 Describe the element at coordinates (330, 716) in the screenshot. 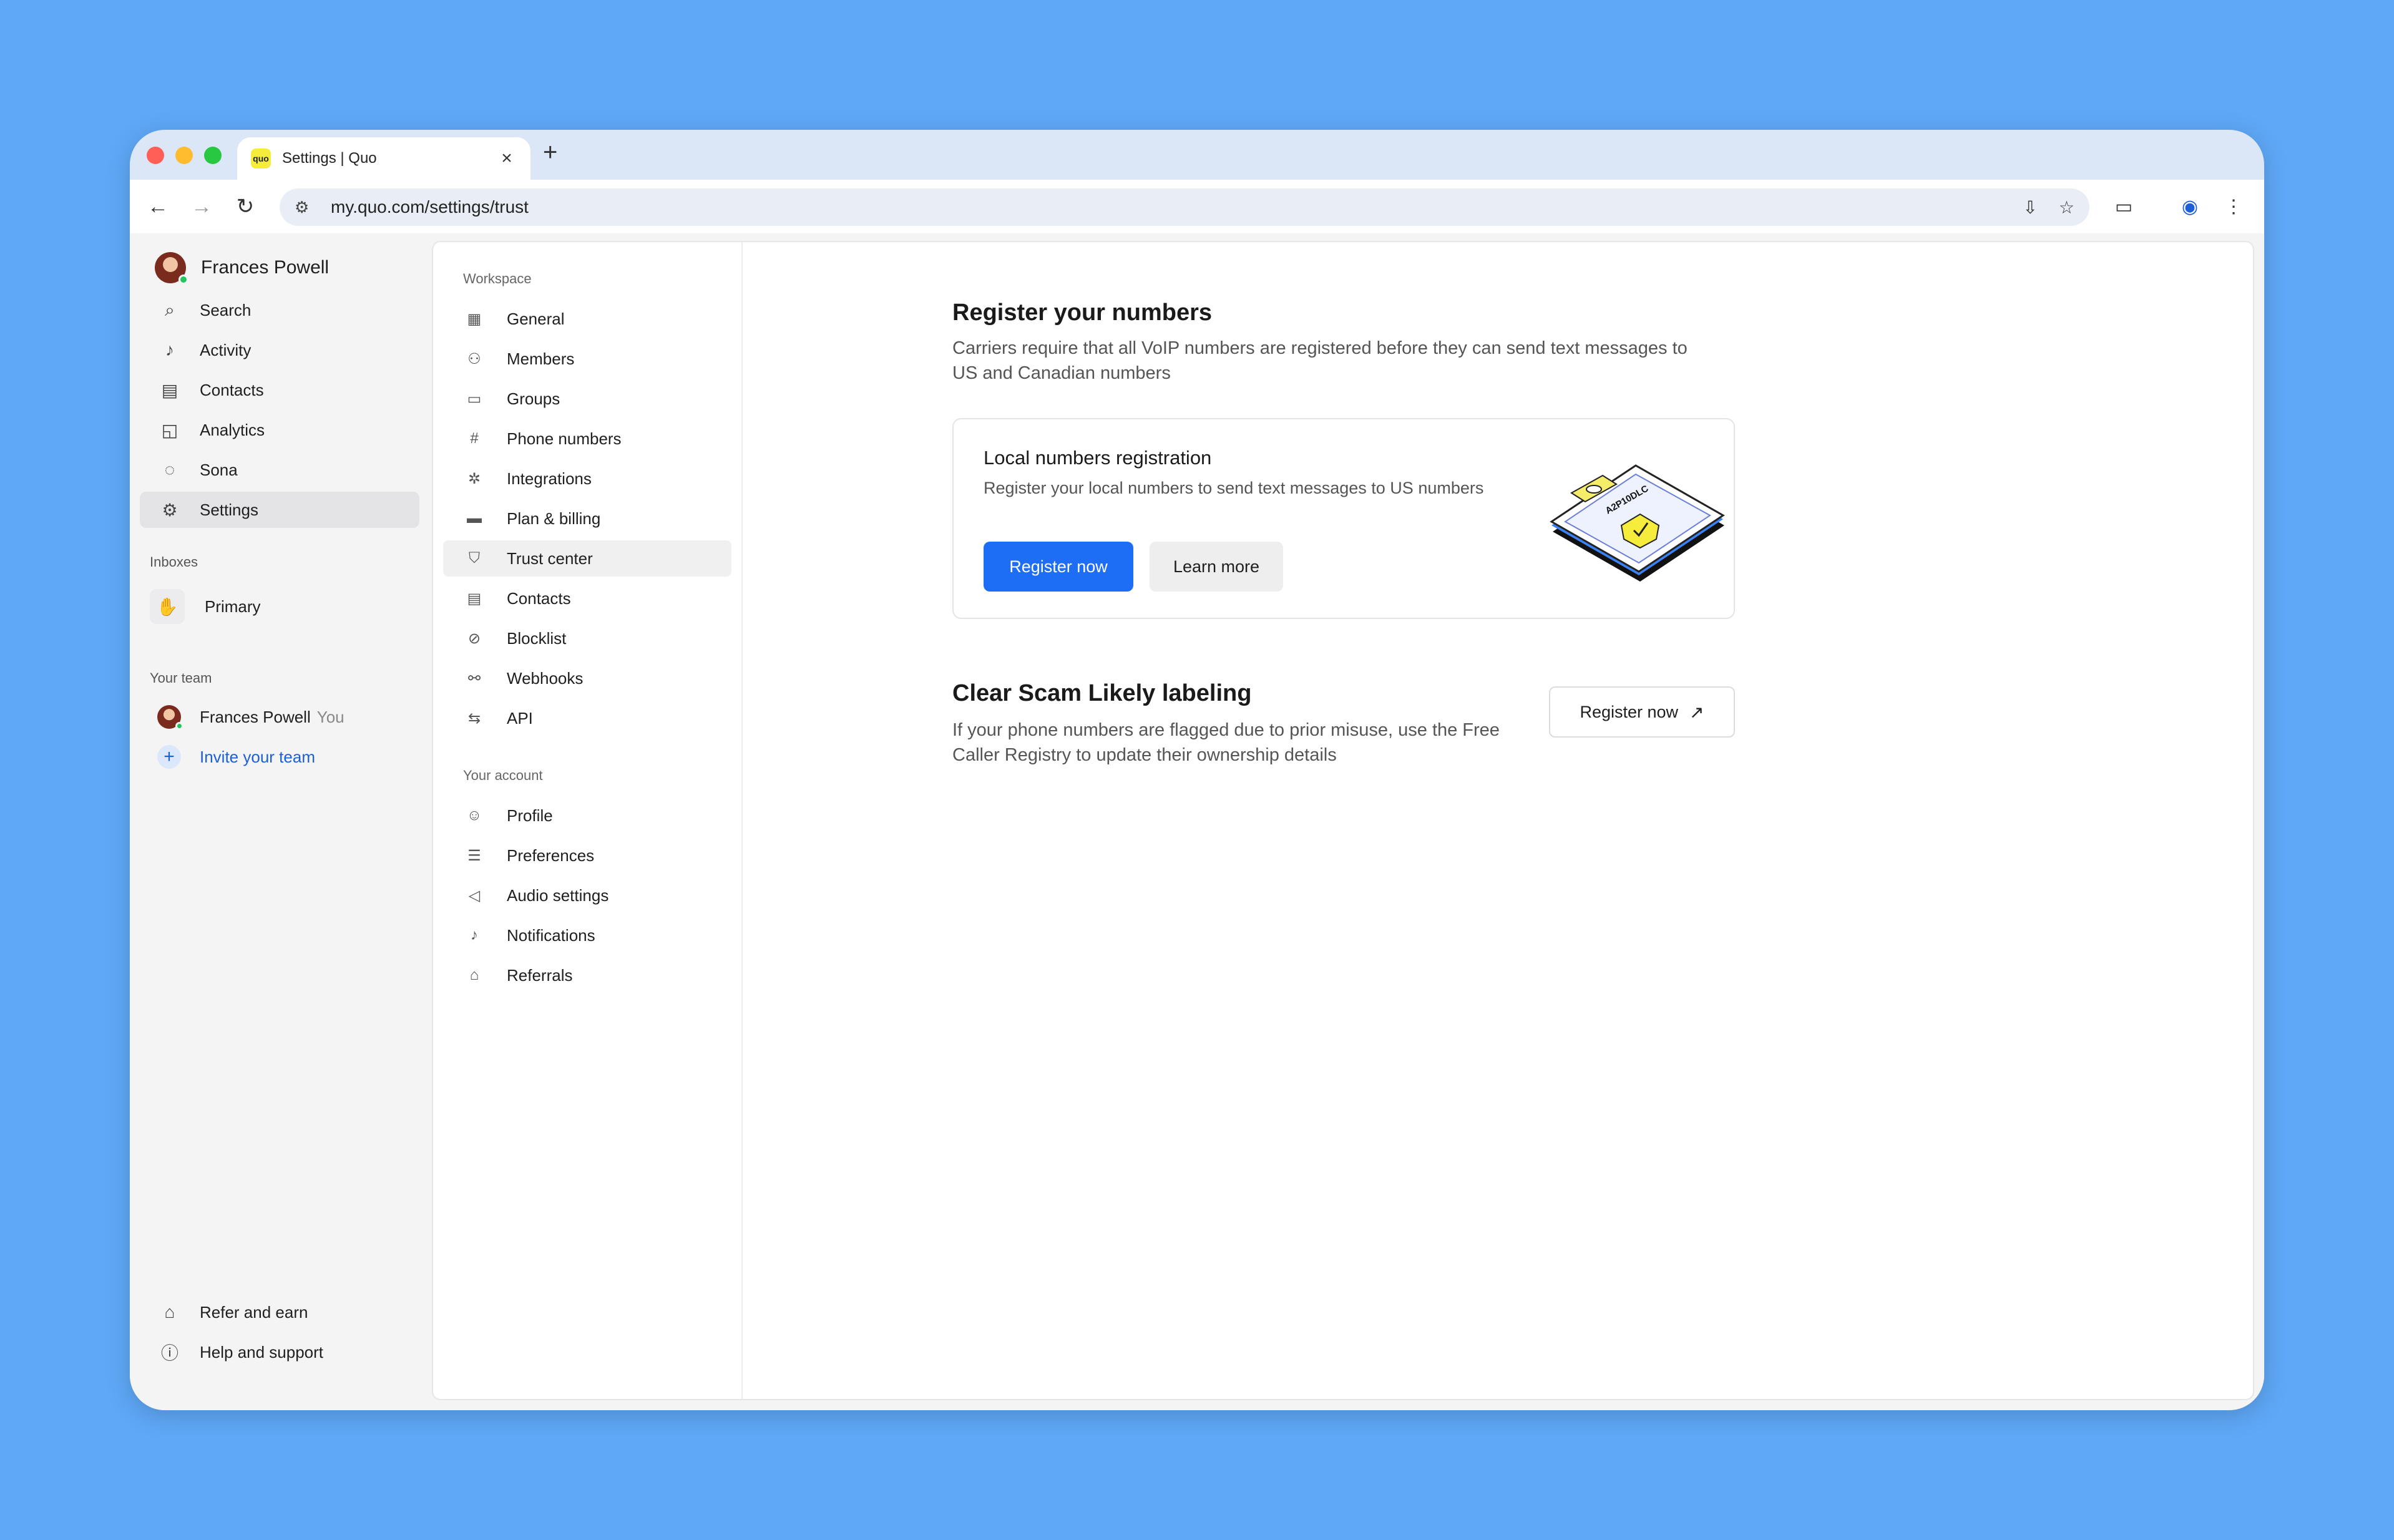

I see `you-label: You` at that location.